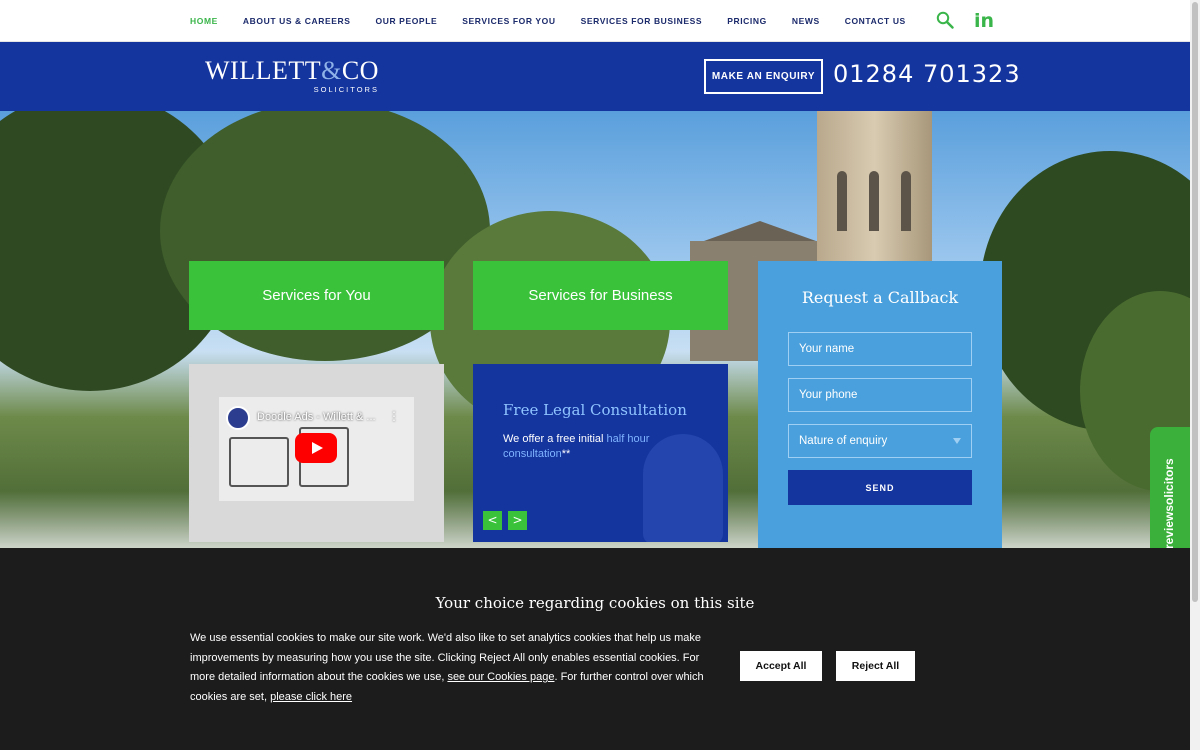 The width and height of the screenshot is (1200, 750). I want to click on play-button, so click(316, 448).